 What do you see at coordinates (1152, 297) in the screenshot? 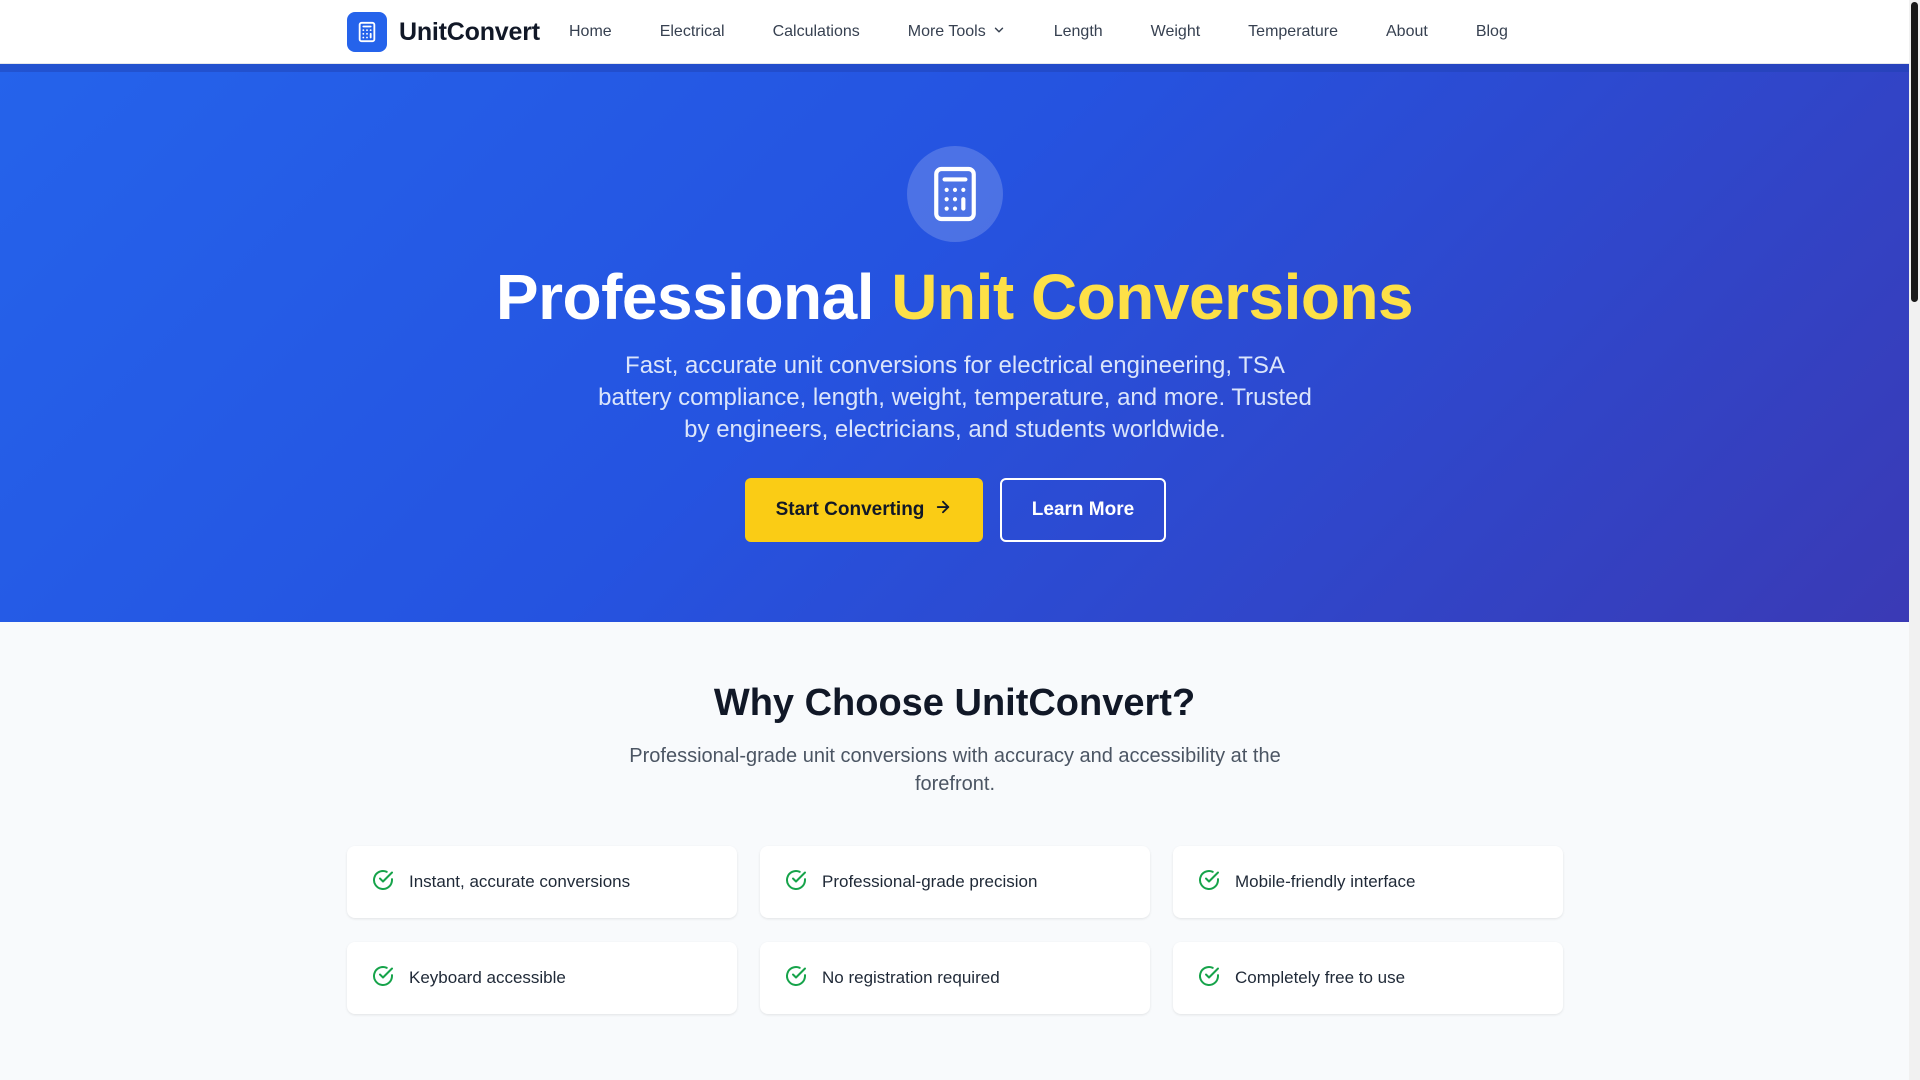
I see `hero-title-accent: Unit Conversions` at bounding box center [1152, 297].